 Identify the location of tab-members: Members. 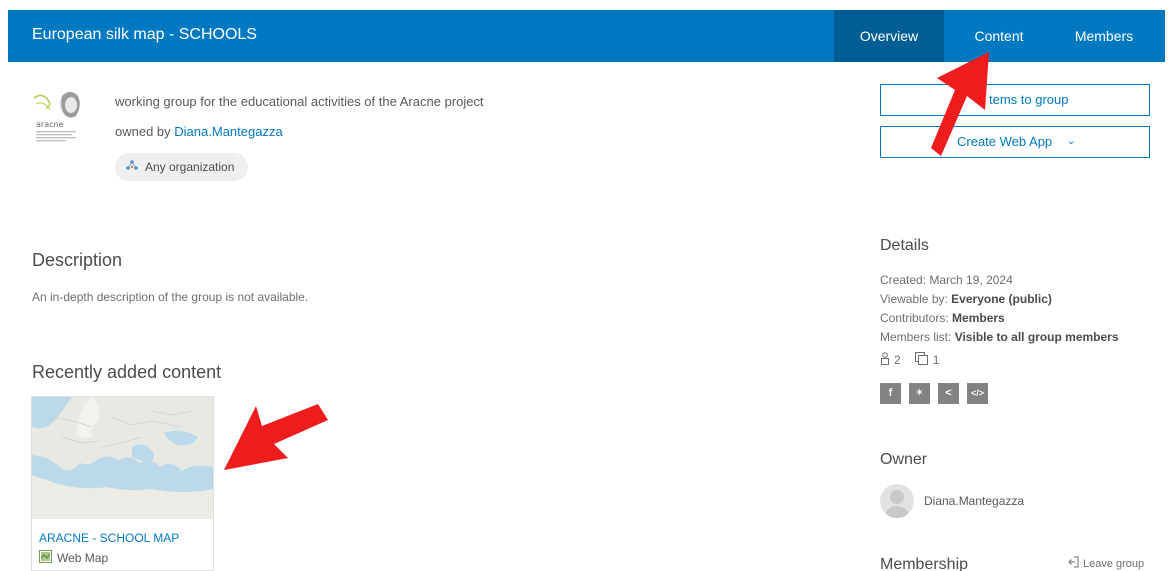
(1104, 36).